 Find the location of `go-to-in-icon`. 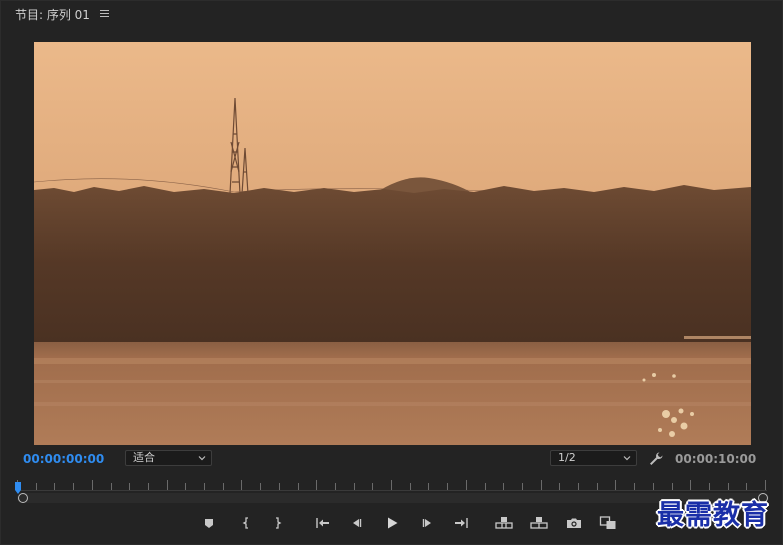

go-to-in-icon is located at coordinates (322, 523).